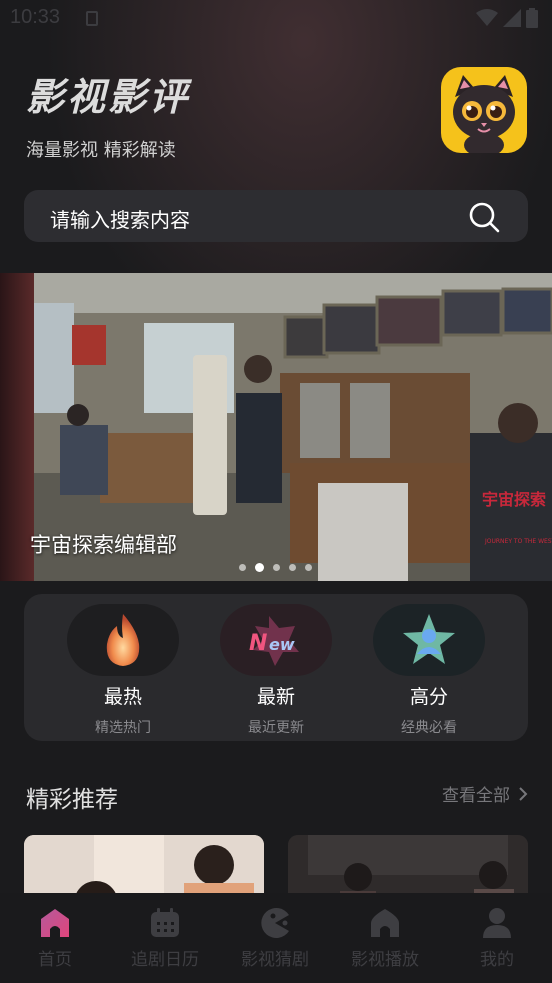 The width and height of the screenshot is (552, 983). What do you see at coordinates (101, 150) in the screenshot?
I see `app-subtitle: 海量影视 精彩解读` at bounding box center [101, 150].